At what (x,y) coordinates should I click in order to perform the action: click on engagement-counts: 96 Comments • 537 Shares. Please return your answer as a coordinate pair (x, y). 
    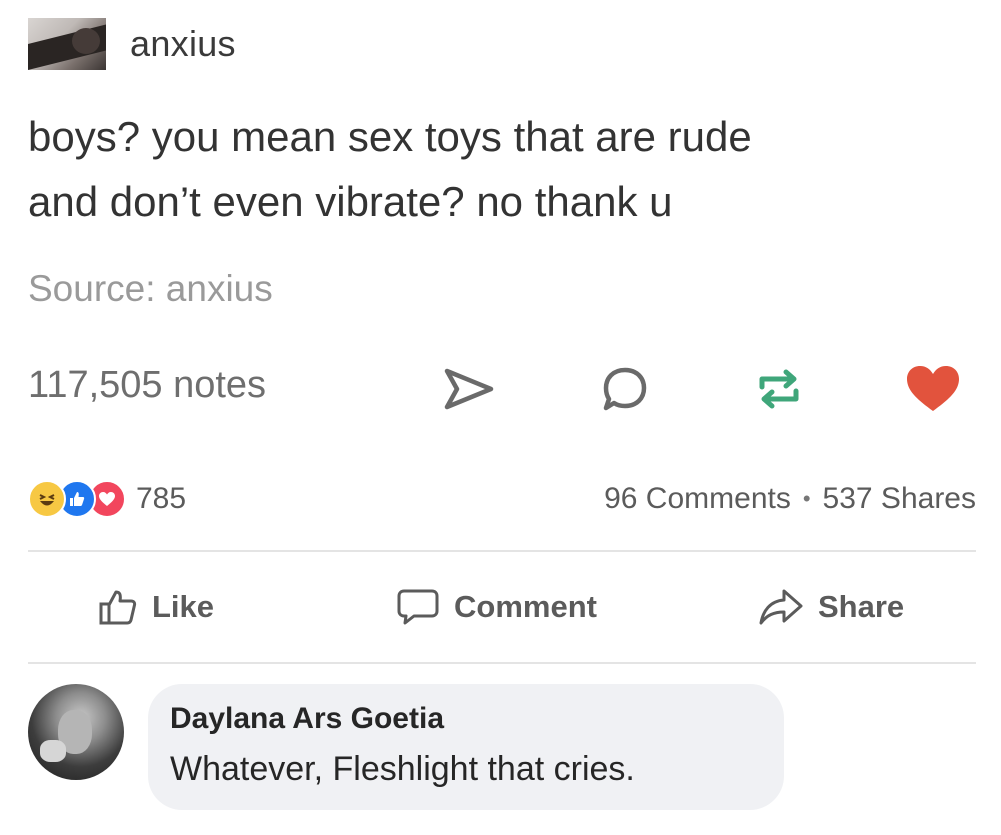
    Looking at the image, I should click on (790, 499).